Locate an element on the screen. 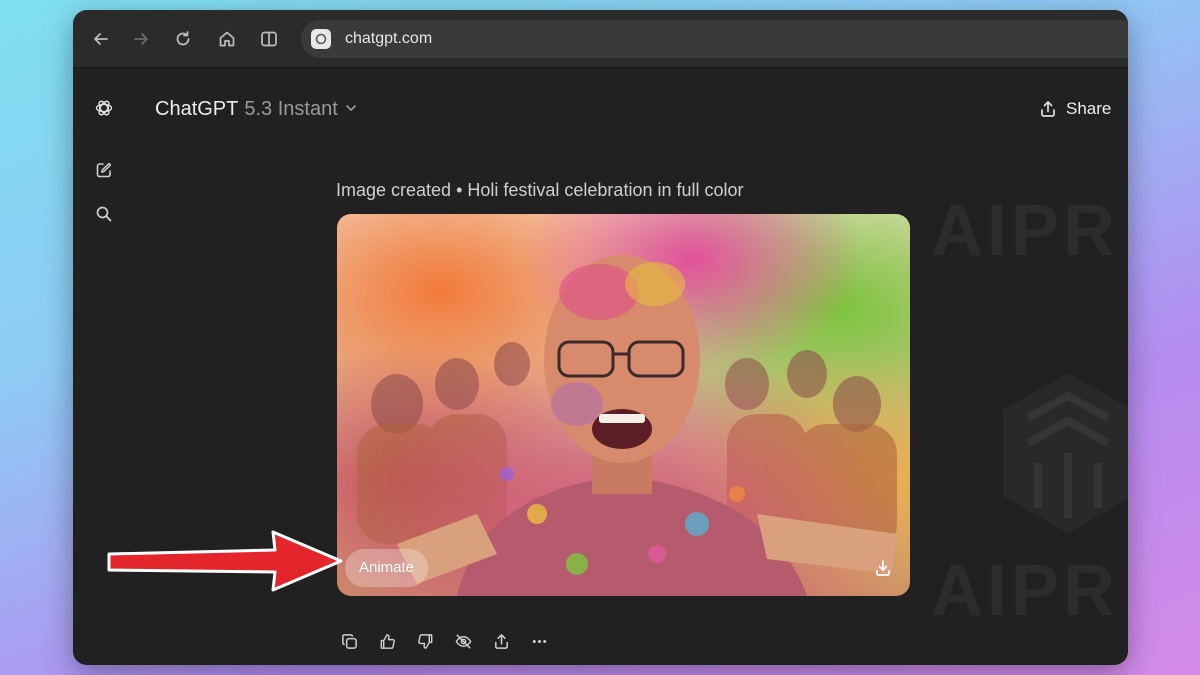 Image resolution: width=1200 pixels, height=675 pixels. site-icon is located at coordinates (321, 39).